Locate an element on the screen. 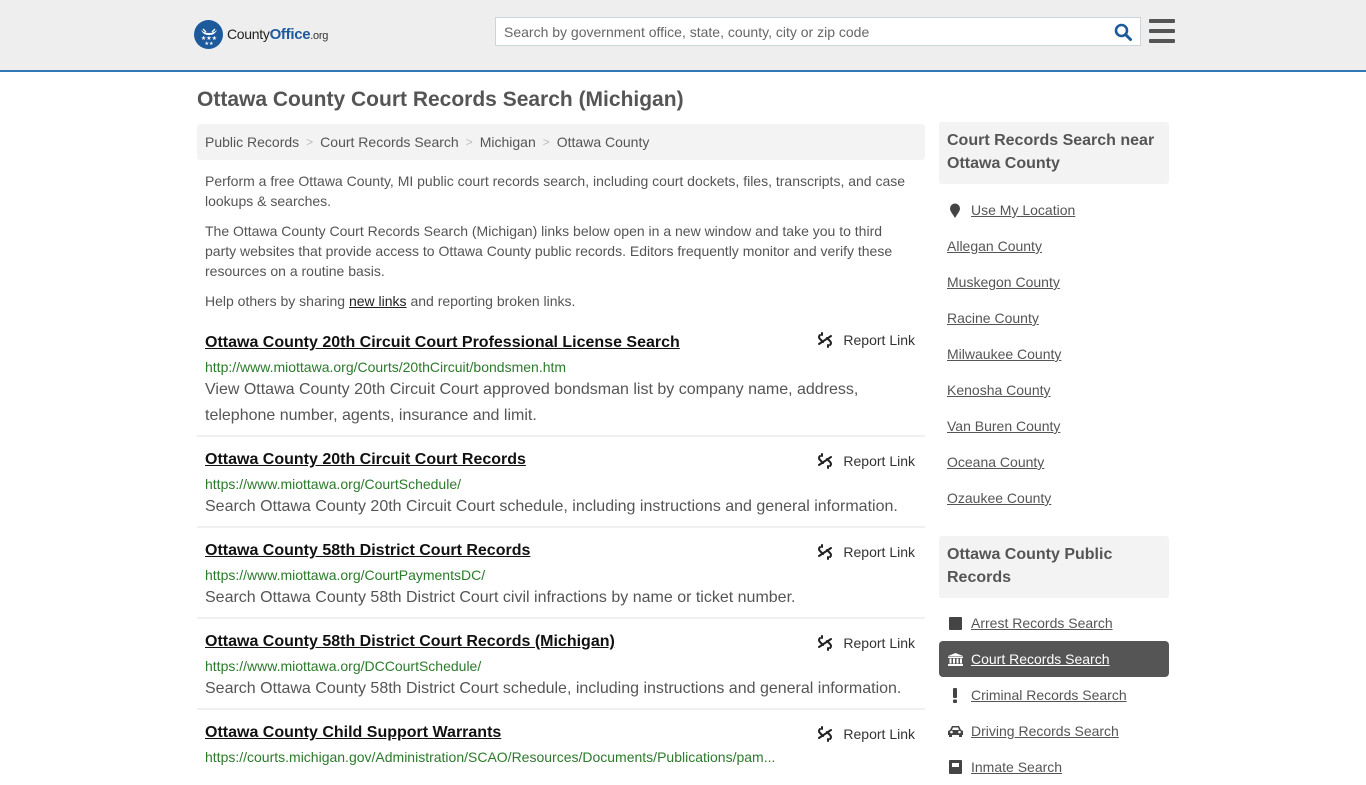  share-text-after: and reporting broken links. is located at coordinates (491, 301).